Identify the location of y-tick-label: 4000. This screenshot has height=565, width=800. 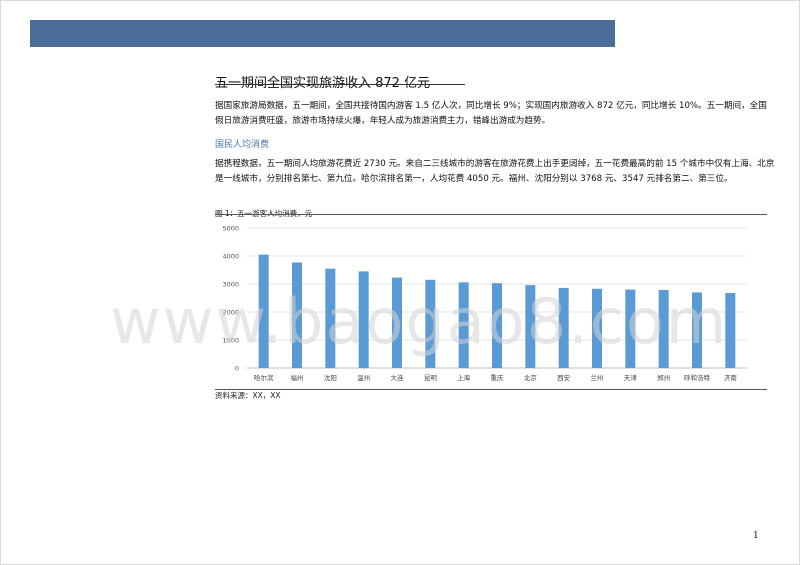
(230, 257).